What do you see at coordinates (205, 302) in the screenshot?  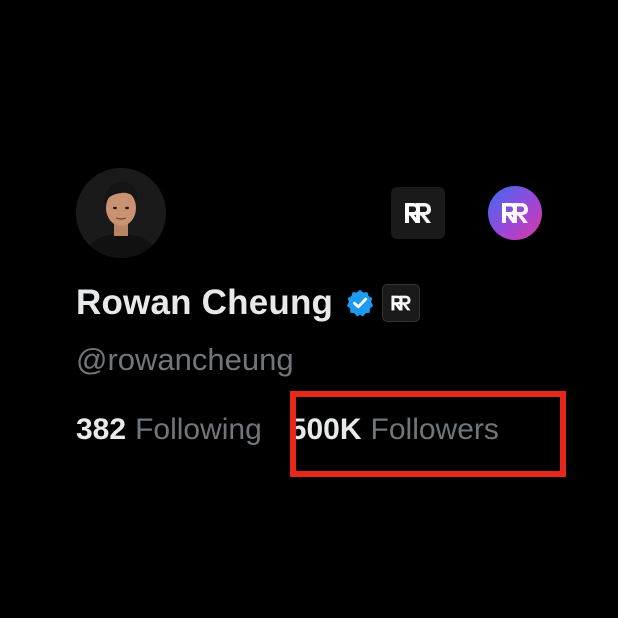 I see `profile-name: Rowan Cheung` at bounding box center [205, 302].